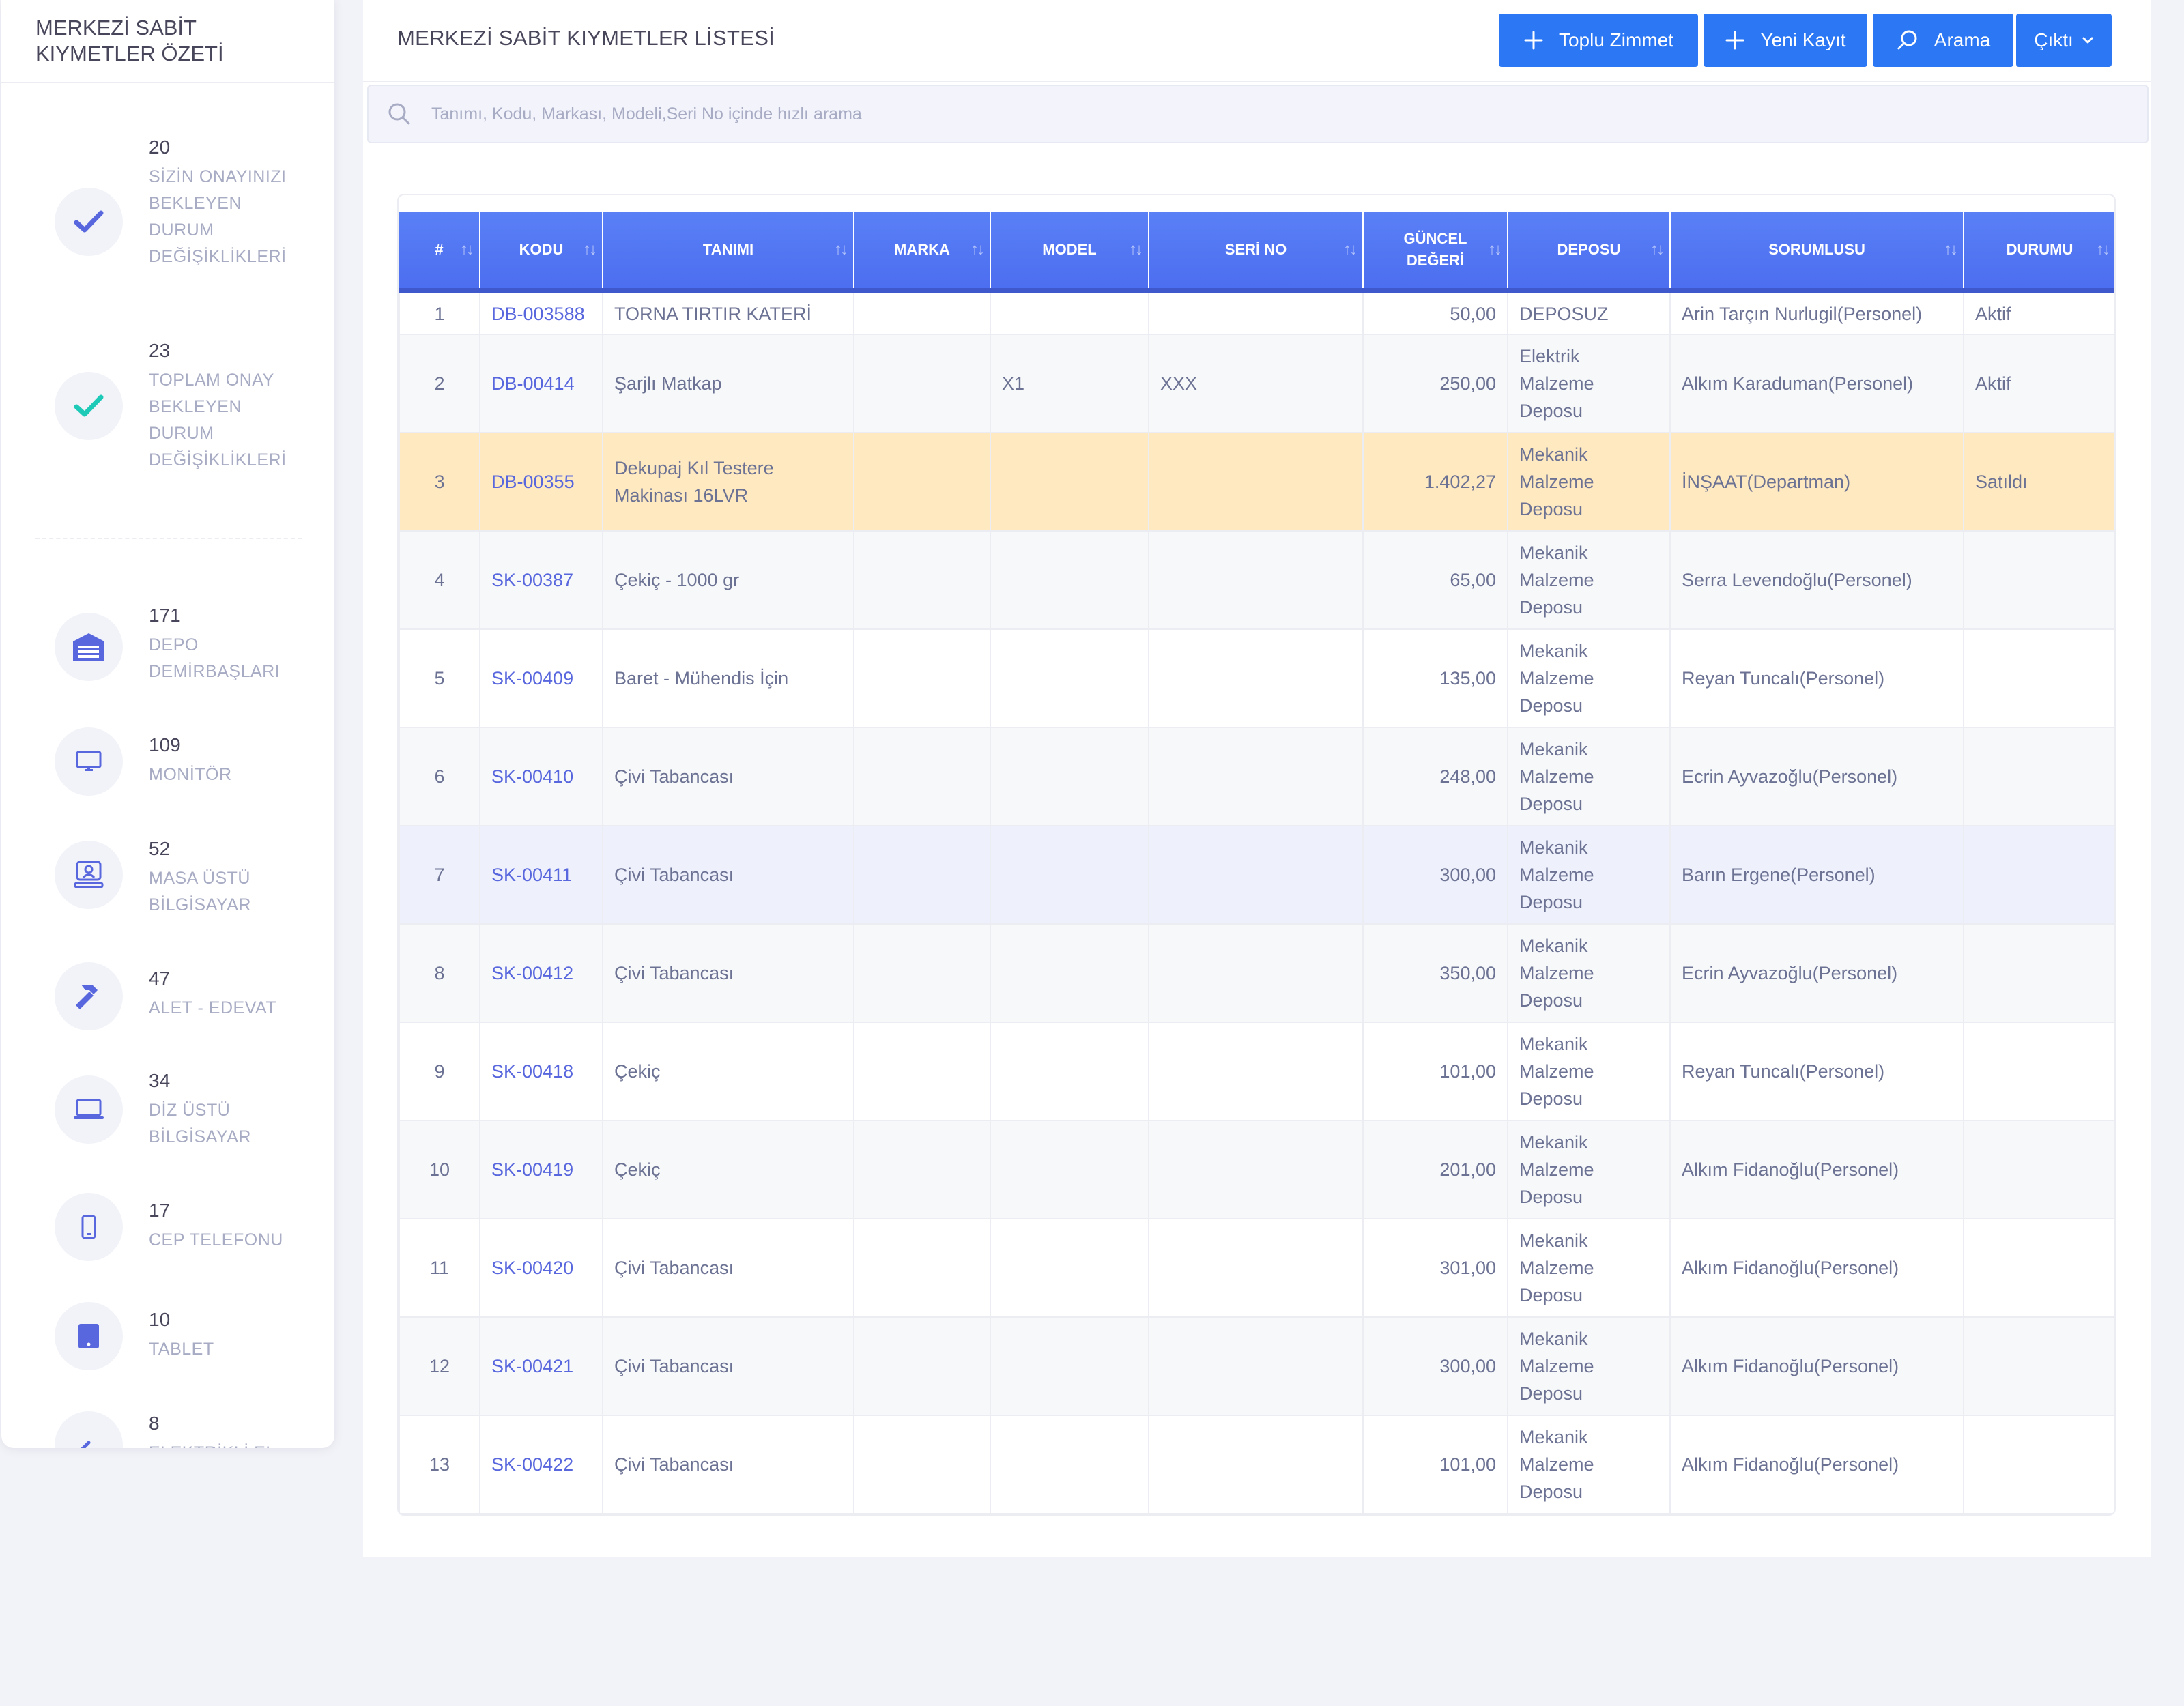 The height and width of the screenshot is (1706, 2184). I want to click on quick-search-bar, so click(1258, 114).